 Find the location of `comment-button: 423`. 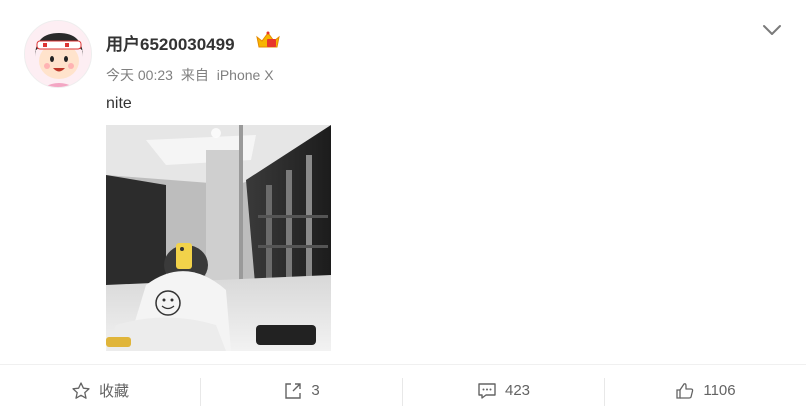

comment-button: 423 is located at coordinates (503, 390).